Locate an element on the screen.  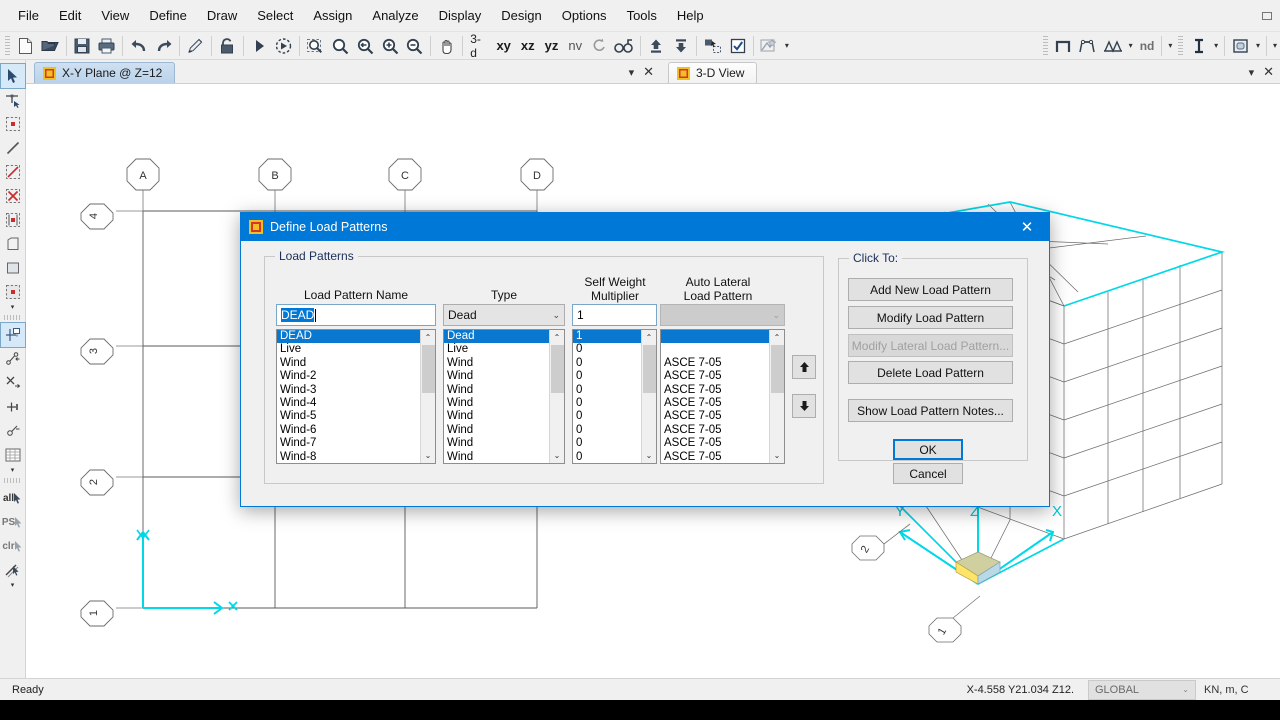
pointer-select-icon is located at coordinates (13, 76).